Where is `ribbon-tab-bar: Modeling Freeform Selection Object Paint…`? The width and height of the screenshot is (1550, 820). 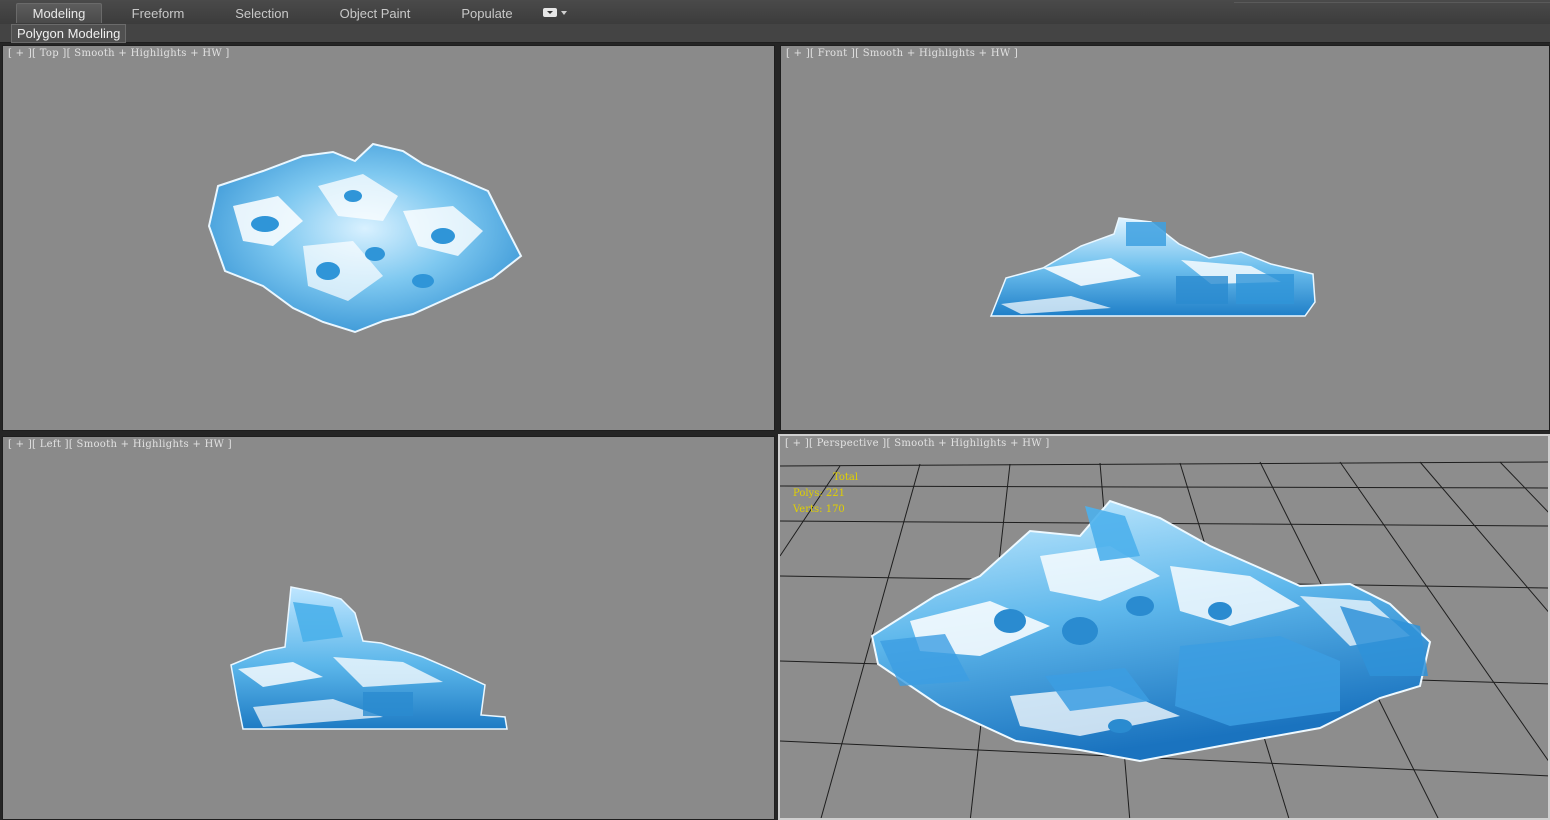
ribbon-tab-bar: Modeling Freeform Selection Object Paint… is located at coordinates (775, 12).